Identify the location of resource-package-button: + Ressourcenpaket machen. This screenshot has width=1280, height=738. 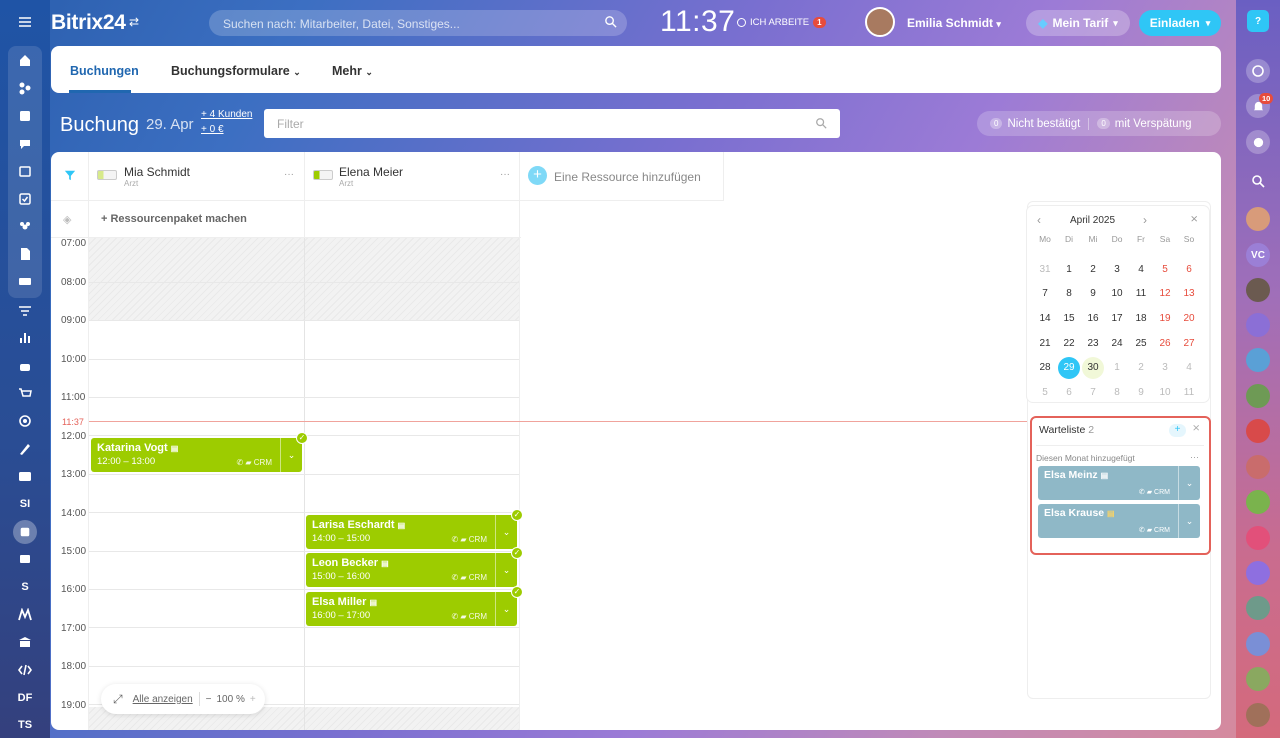
(174, 219).